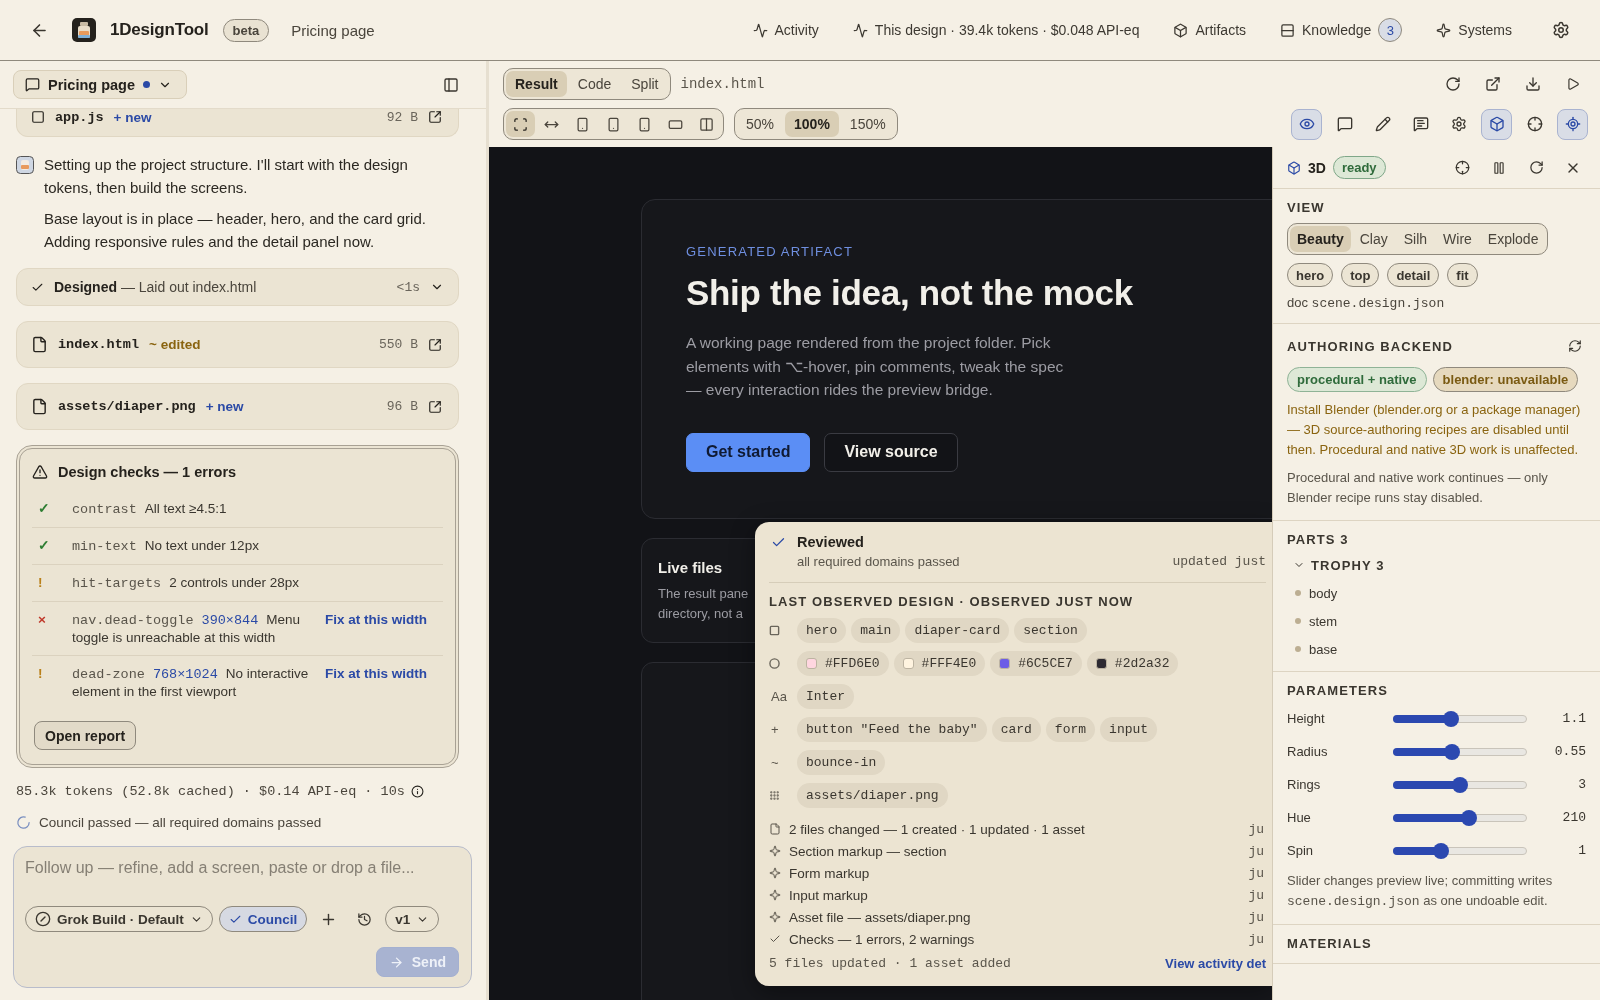 The height and width of the screenshot is (1000, 1600). What do you see at coordinates (224, 406) in the screenshot?
I see `file-status: + new` at bounding box center [224, 406].